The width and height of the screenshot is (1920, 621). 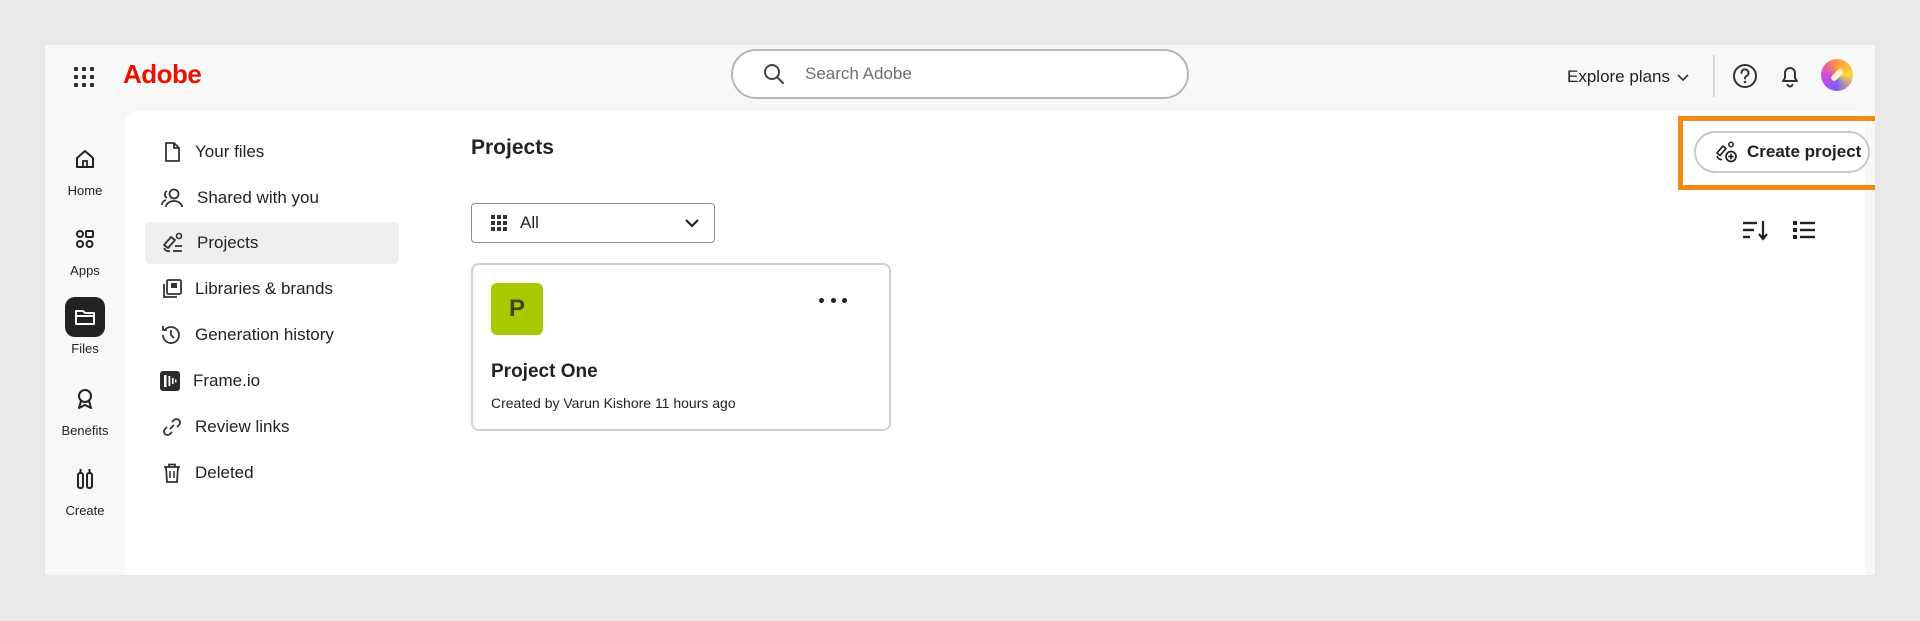 I want to click on rail-item-home: Home, so click(x=85, y=168).